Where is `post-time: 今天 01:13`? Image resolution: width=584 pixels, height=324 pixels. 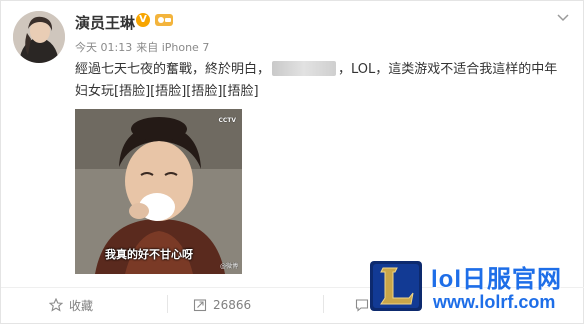
post-time: 今天 01:13 is located at coordinates (103, 47).